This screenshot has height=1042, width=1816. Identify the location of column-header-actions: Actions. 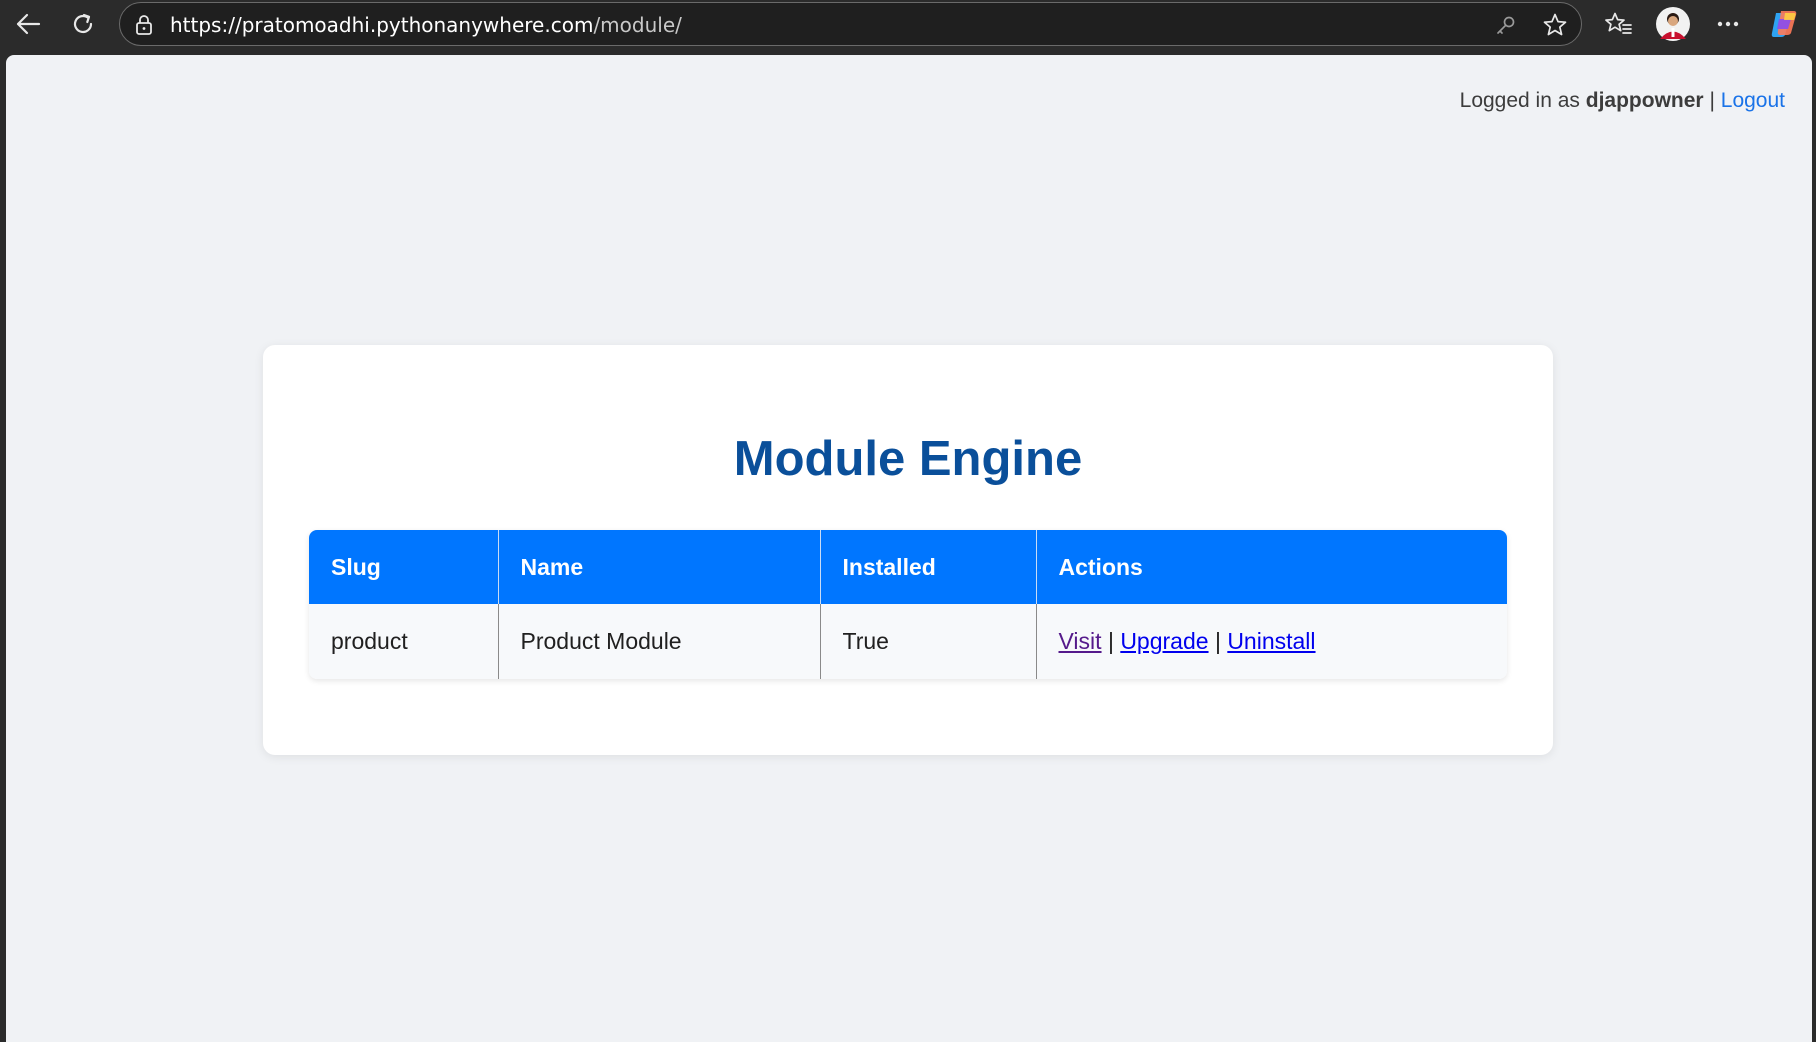
(1271, 567).